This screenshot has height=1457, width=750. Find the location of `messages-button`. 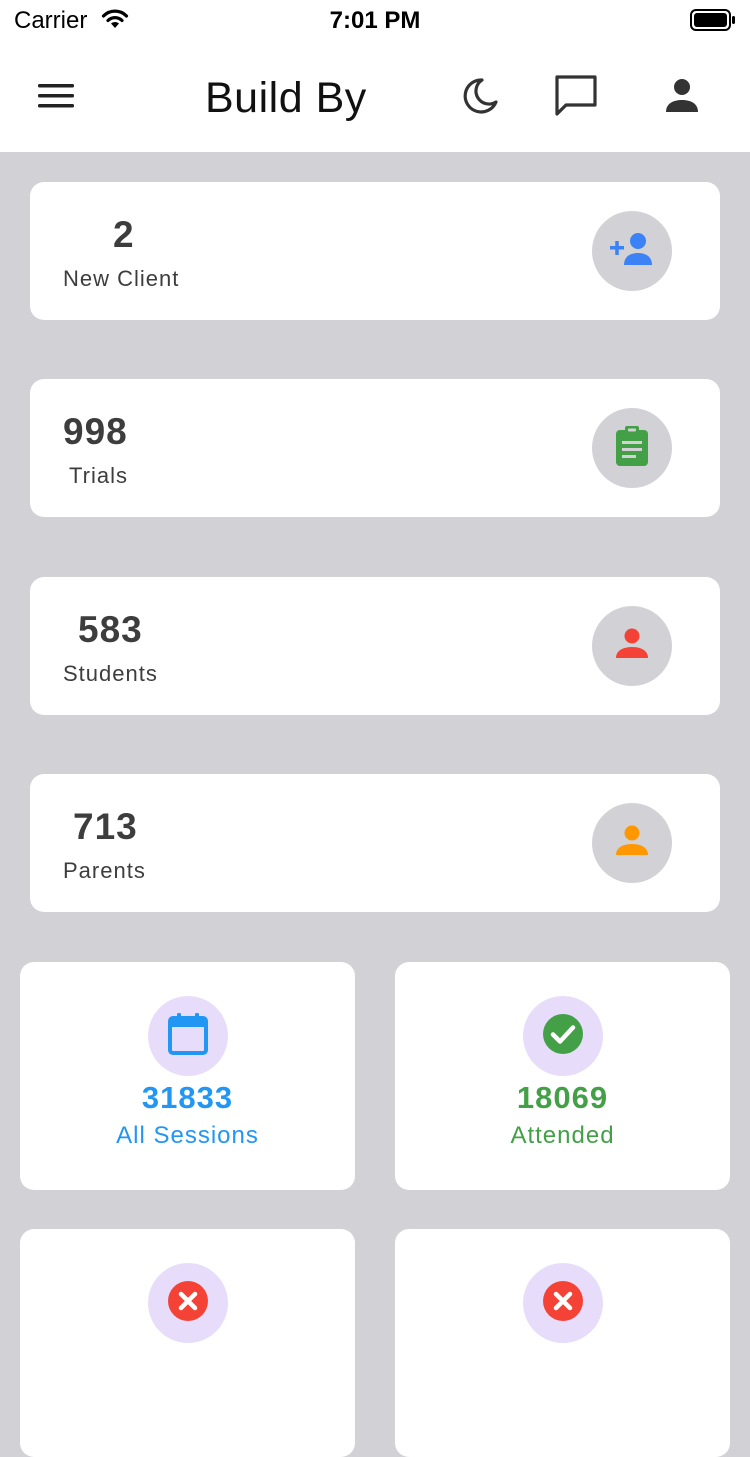

messages-button is located at coordinates (576, 96).